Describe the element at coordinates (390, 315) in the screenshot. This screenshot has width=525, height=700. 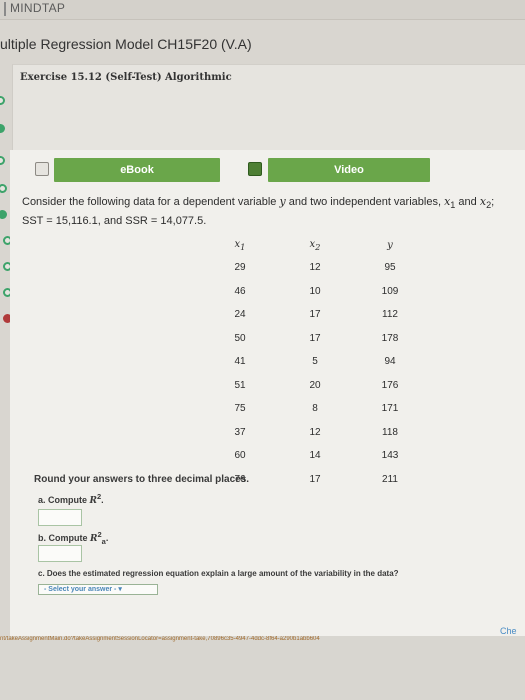
I see `cell-y: 112` at that location.